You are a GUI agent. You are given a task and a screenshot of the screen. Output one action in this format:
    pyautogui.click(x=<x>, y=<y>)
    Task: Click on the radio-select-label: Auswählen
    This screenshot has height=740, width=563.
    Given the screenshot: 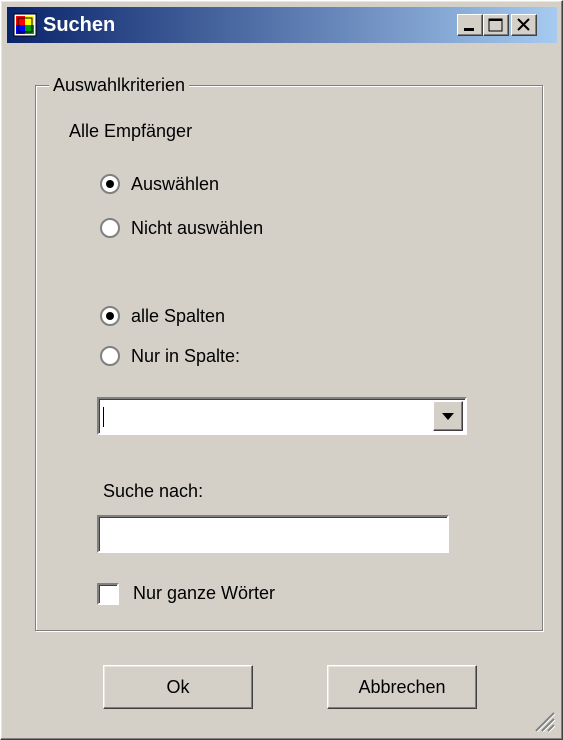 What is the action you would take?
    pyautogui.click(x=175, y=184)
    